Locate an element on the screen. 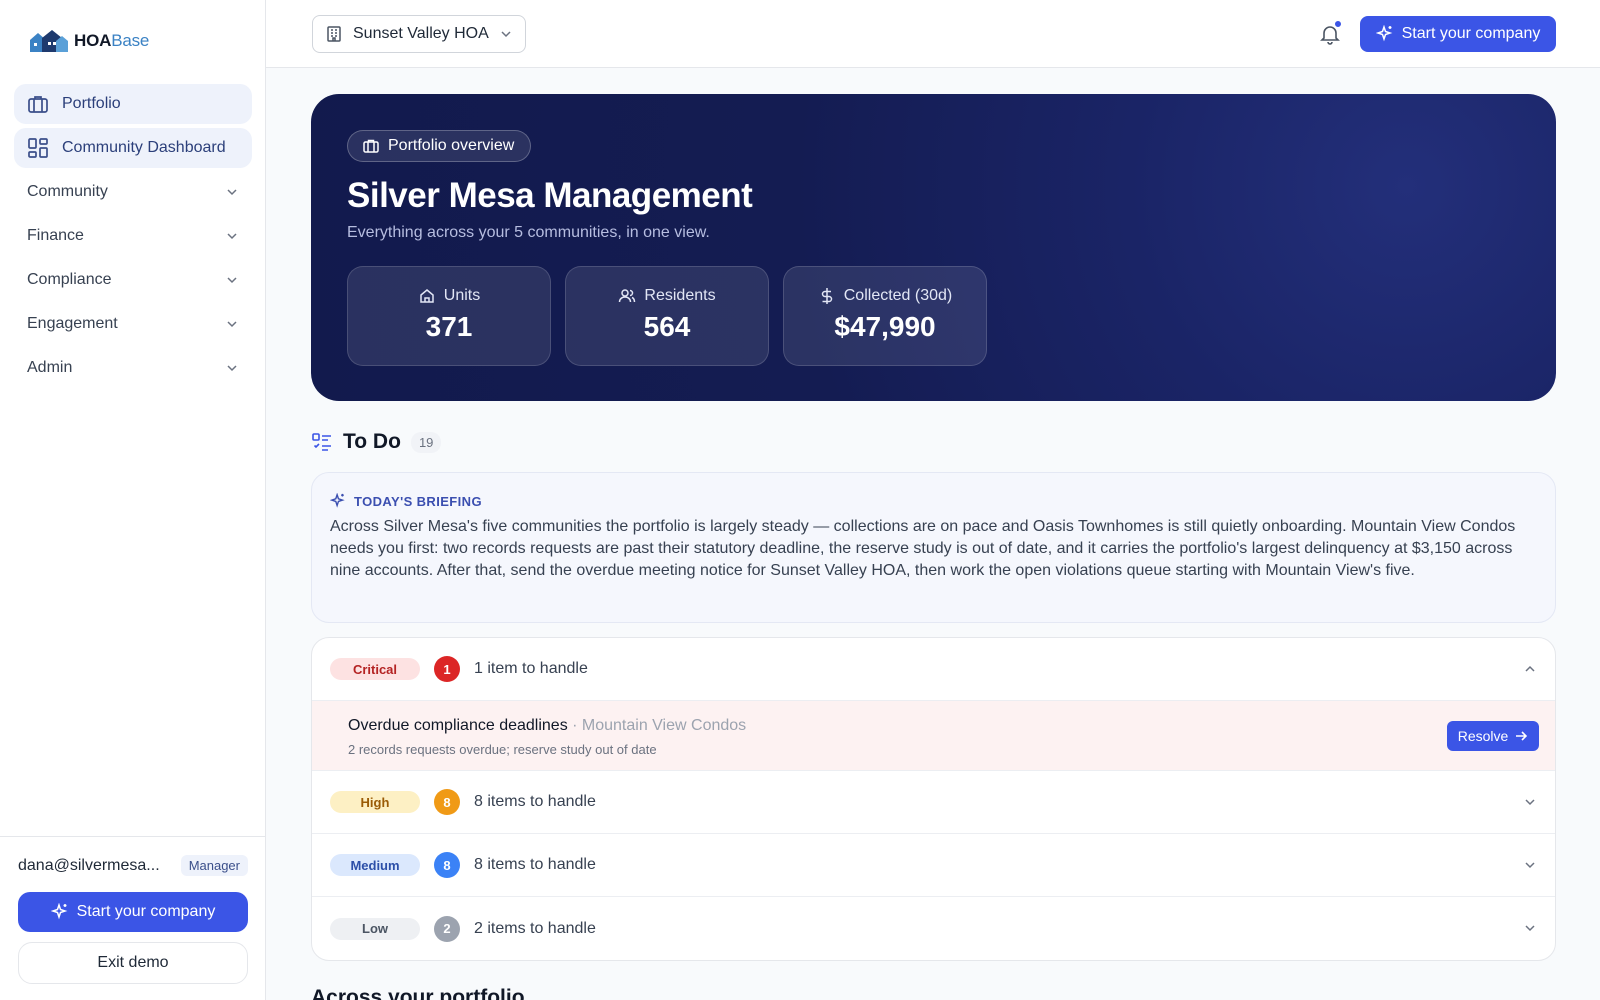  stat-label: Residents is located at coordinates (667, 296).